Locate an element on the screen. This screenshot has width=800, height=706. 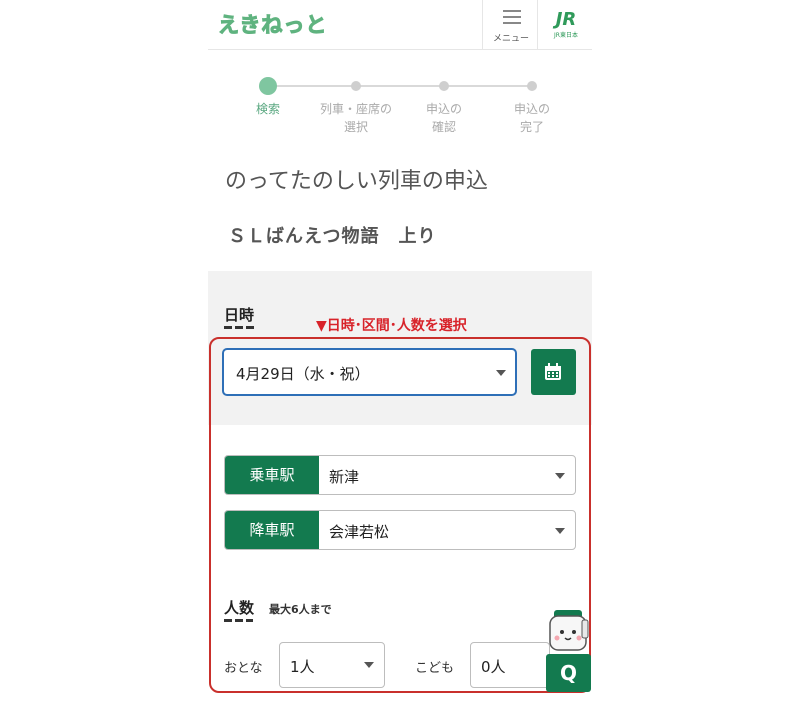
alighting-station-label: 降車駅 is located at coordinates (272, 530).